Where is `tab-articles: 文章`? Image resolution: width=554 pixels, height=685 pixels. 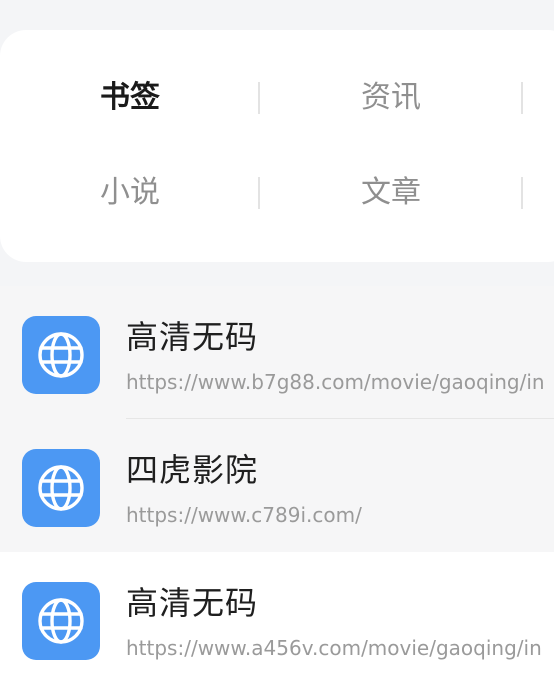
tab-articles: 文章 is located at coordinates (391, 193).